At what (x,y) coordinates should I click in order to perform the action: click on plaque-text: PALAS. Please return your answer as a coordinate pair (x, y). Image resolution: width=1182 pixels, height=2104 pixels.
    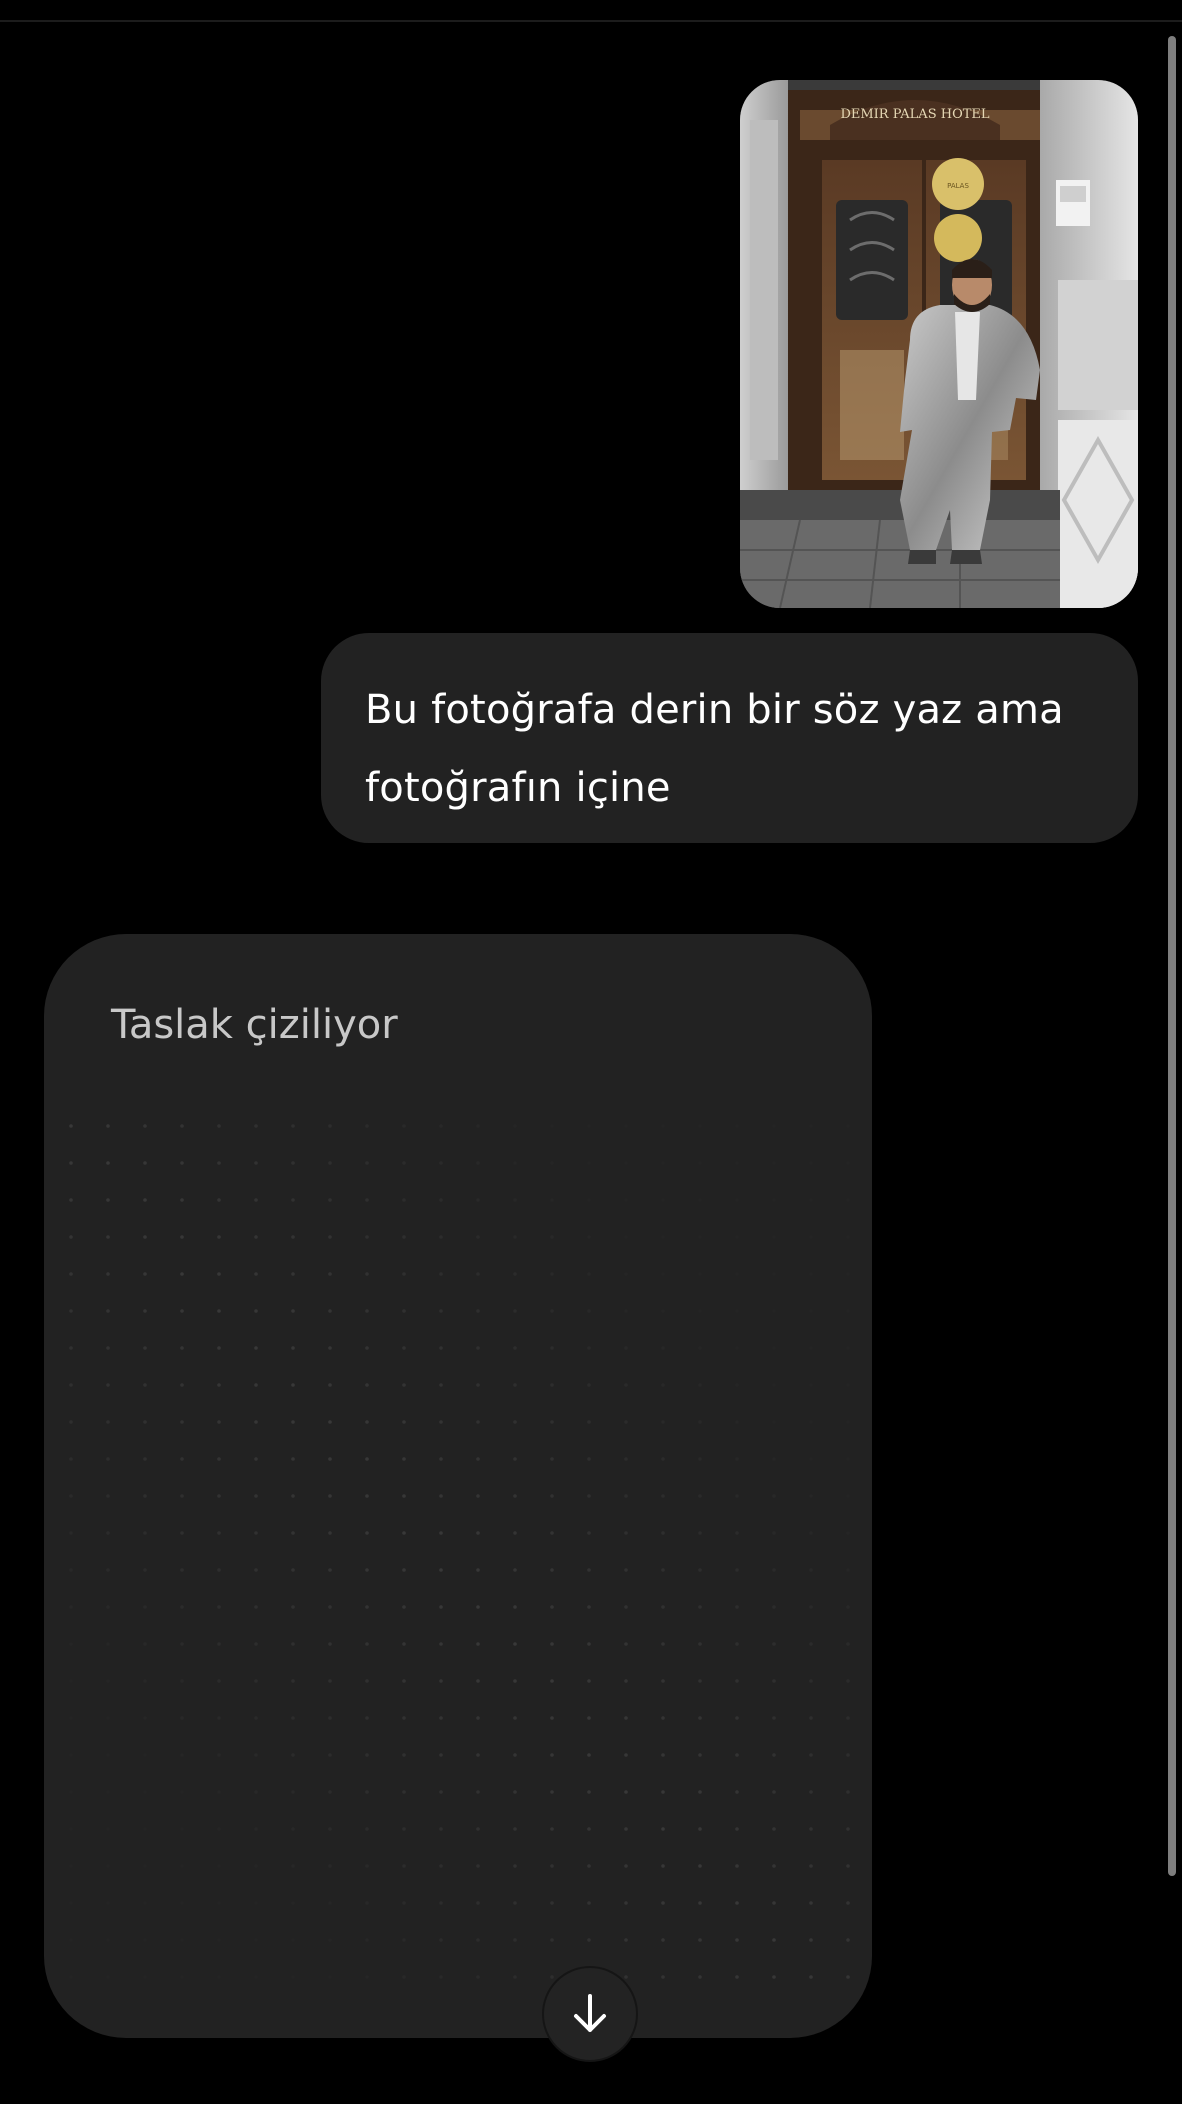
    Looking at the image, I should click on (958, 186).